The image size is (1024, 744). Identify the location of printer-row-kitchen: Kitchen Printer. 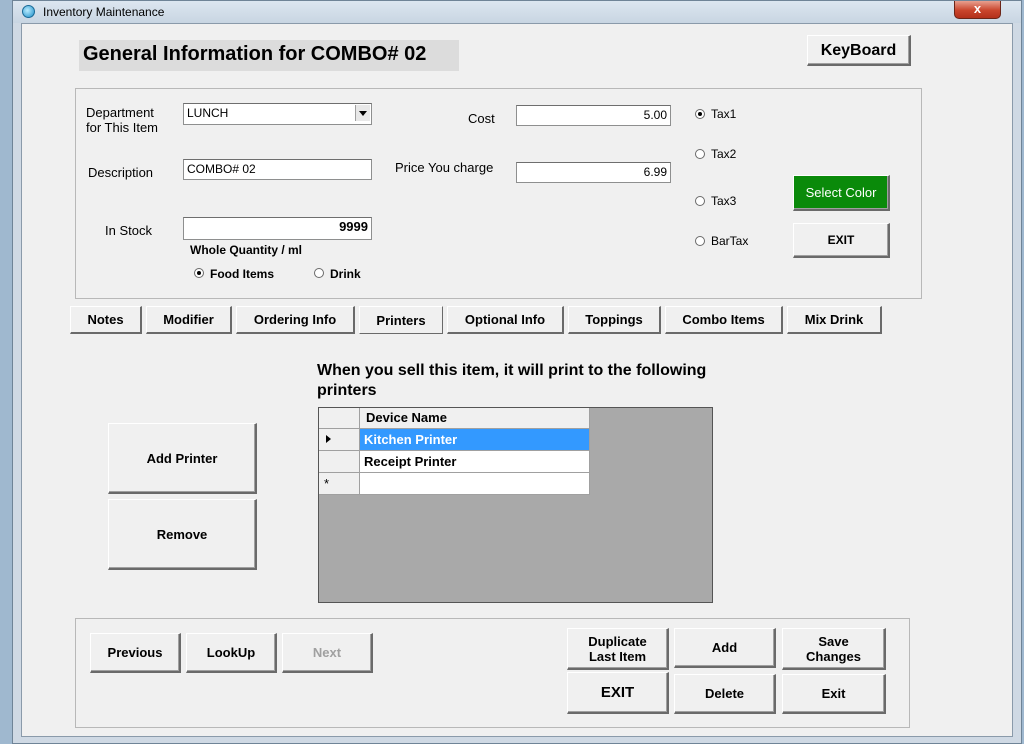
(475, 440).